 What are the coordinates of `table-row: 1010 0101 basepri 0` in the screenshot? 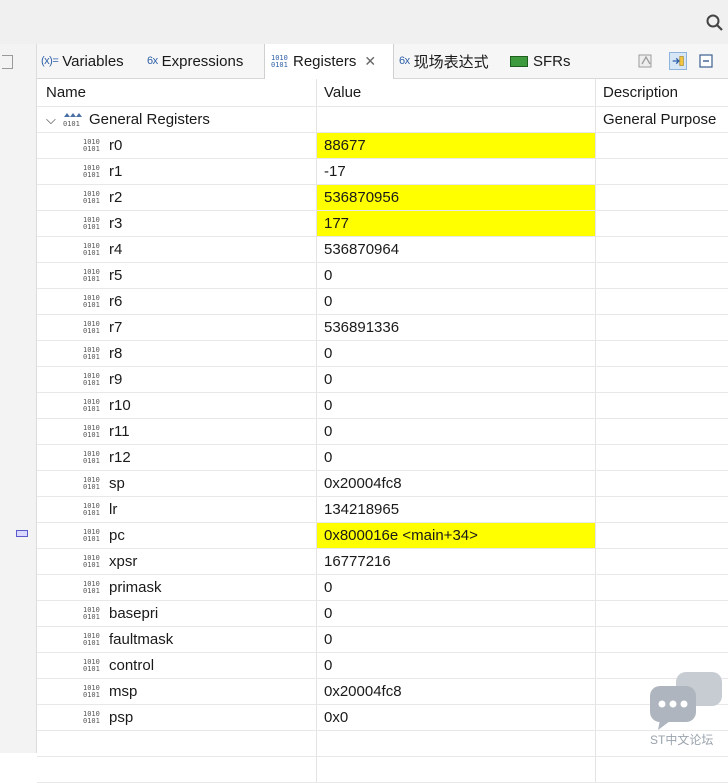 It's located at (382, 614).